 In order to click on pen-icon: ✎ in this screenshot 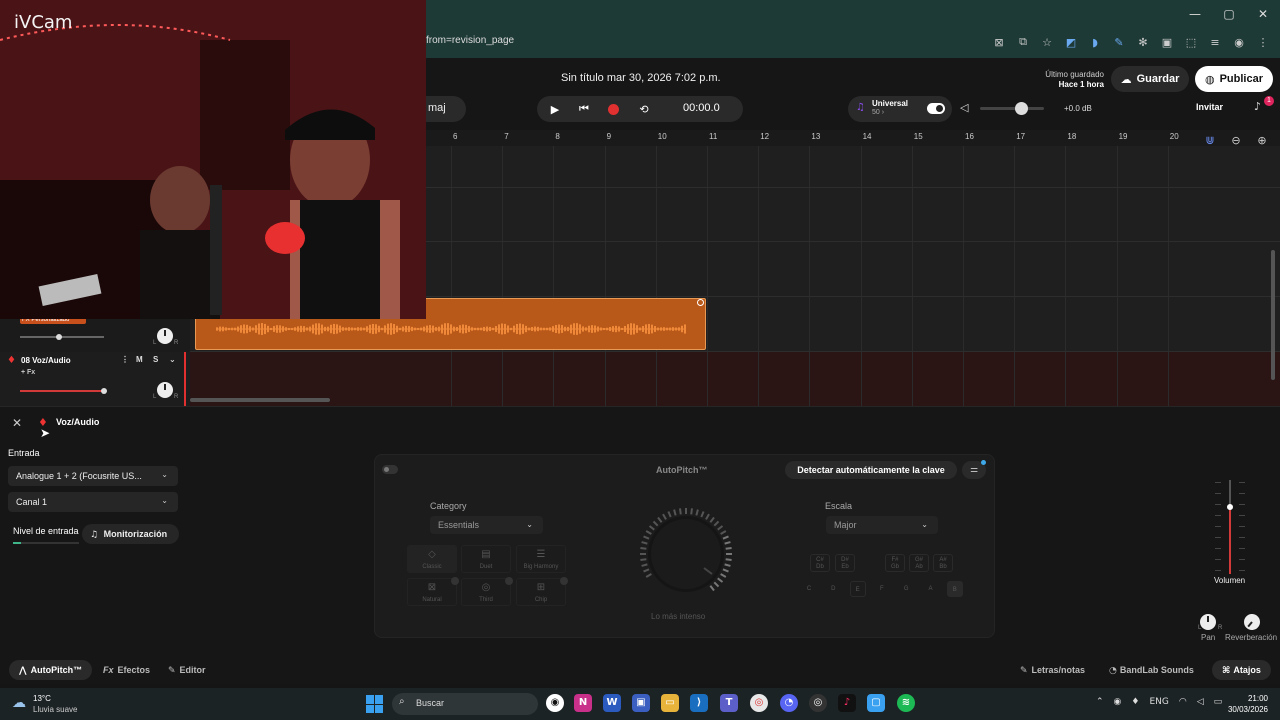, I will do `click(1119, 42)`.